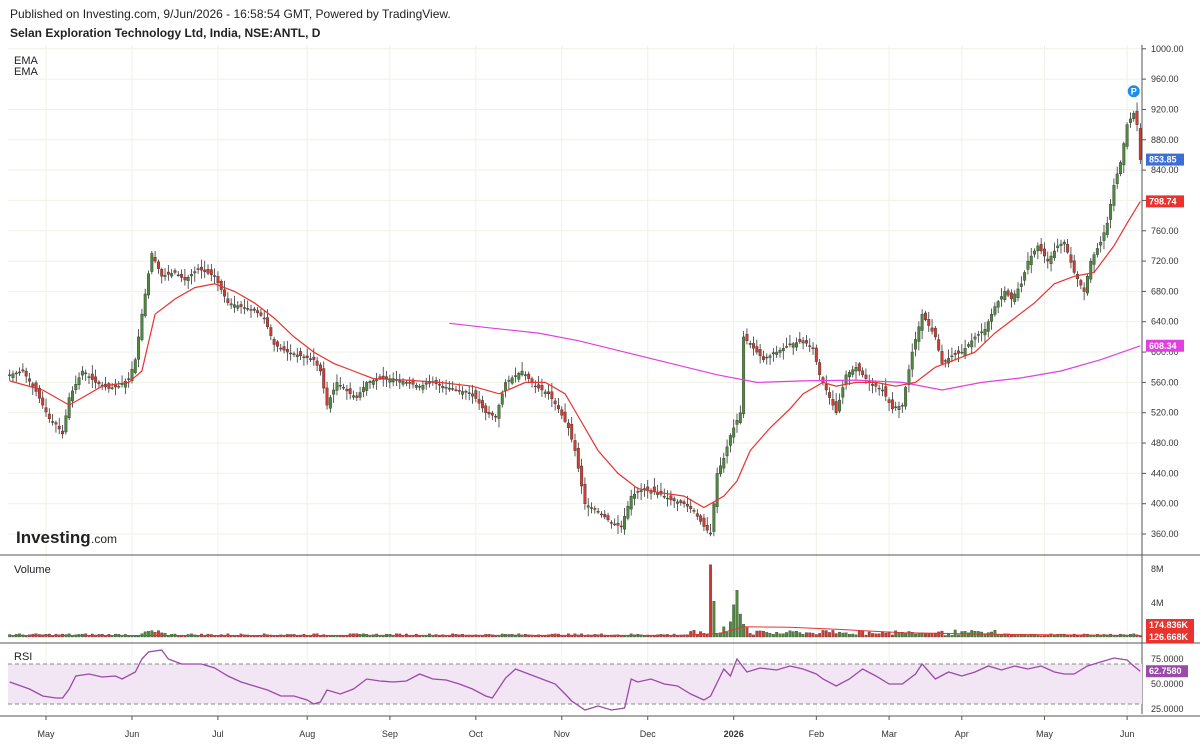 Image resolution: width=1200 pixels, height=745 pixels. Describe the element at coordinates (23, 657) in the screenshot. I see `rsi-pane-label: RSI` at that location.